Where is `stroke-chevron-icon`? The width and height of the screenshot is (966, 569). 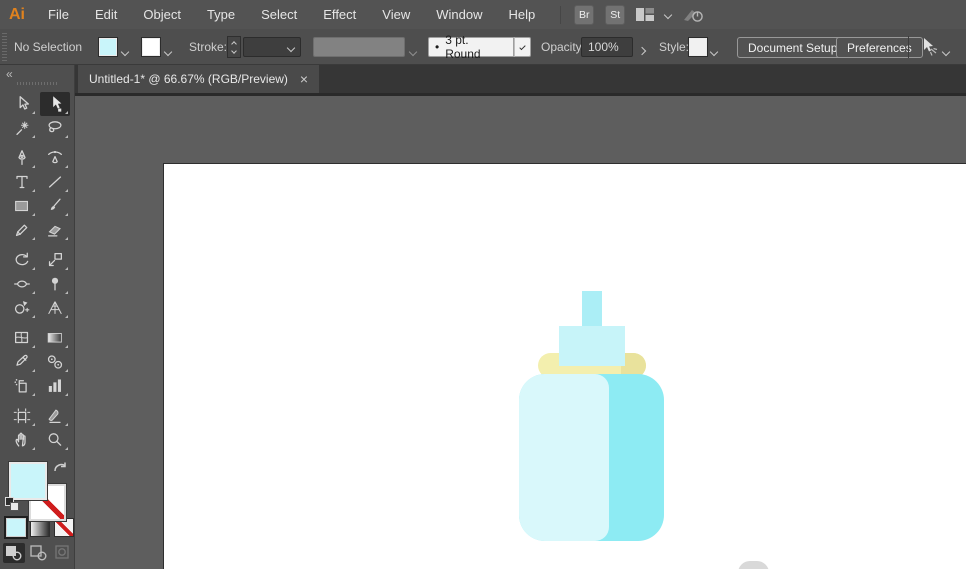 stroke-chevron-icon is located at coordinates (168, 52).